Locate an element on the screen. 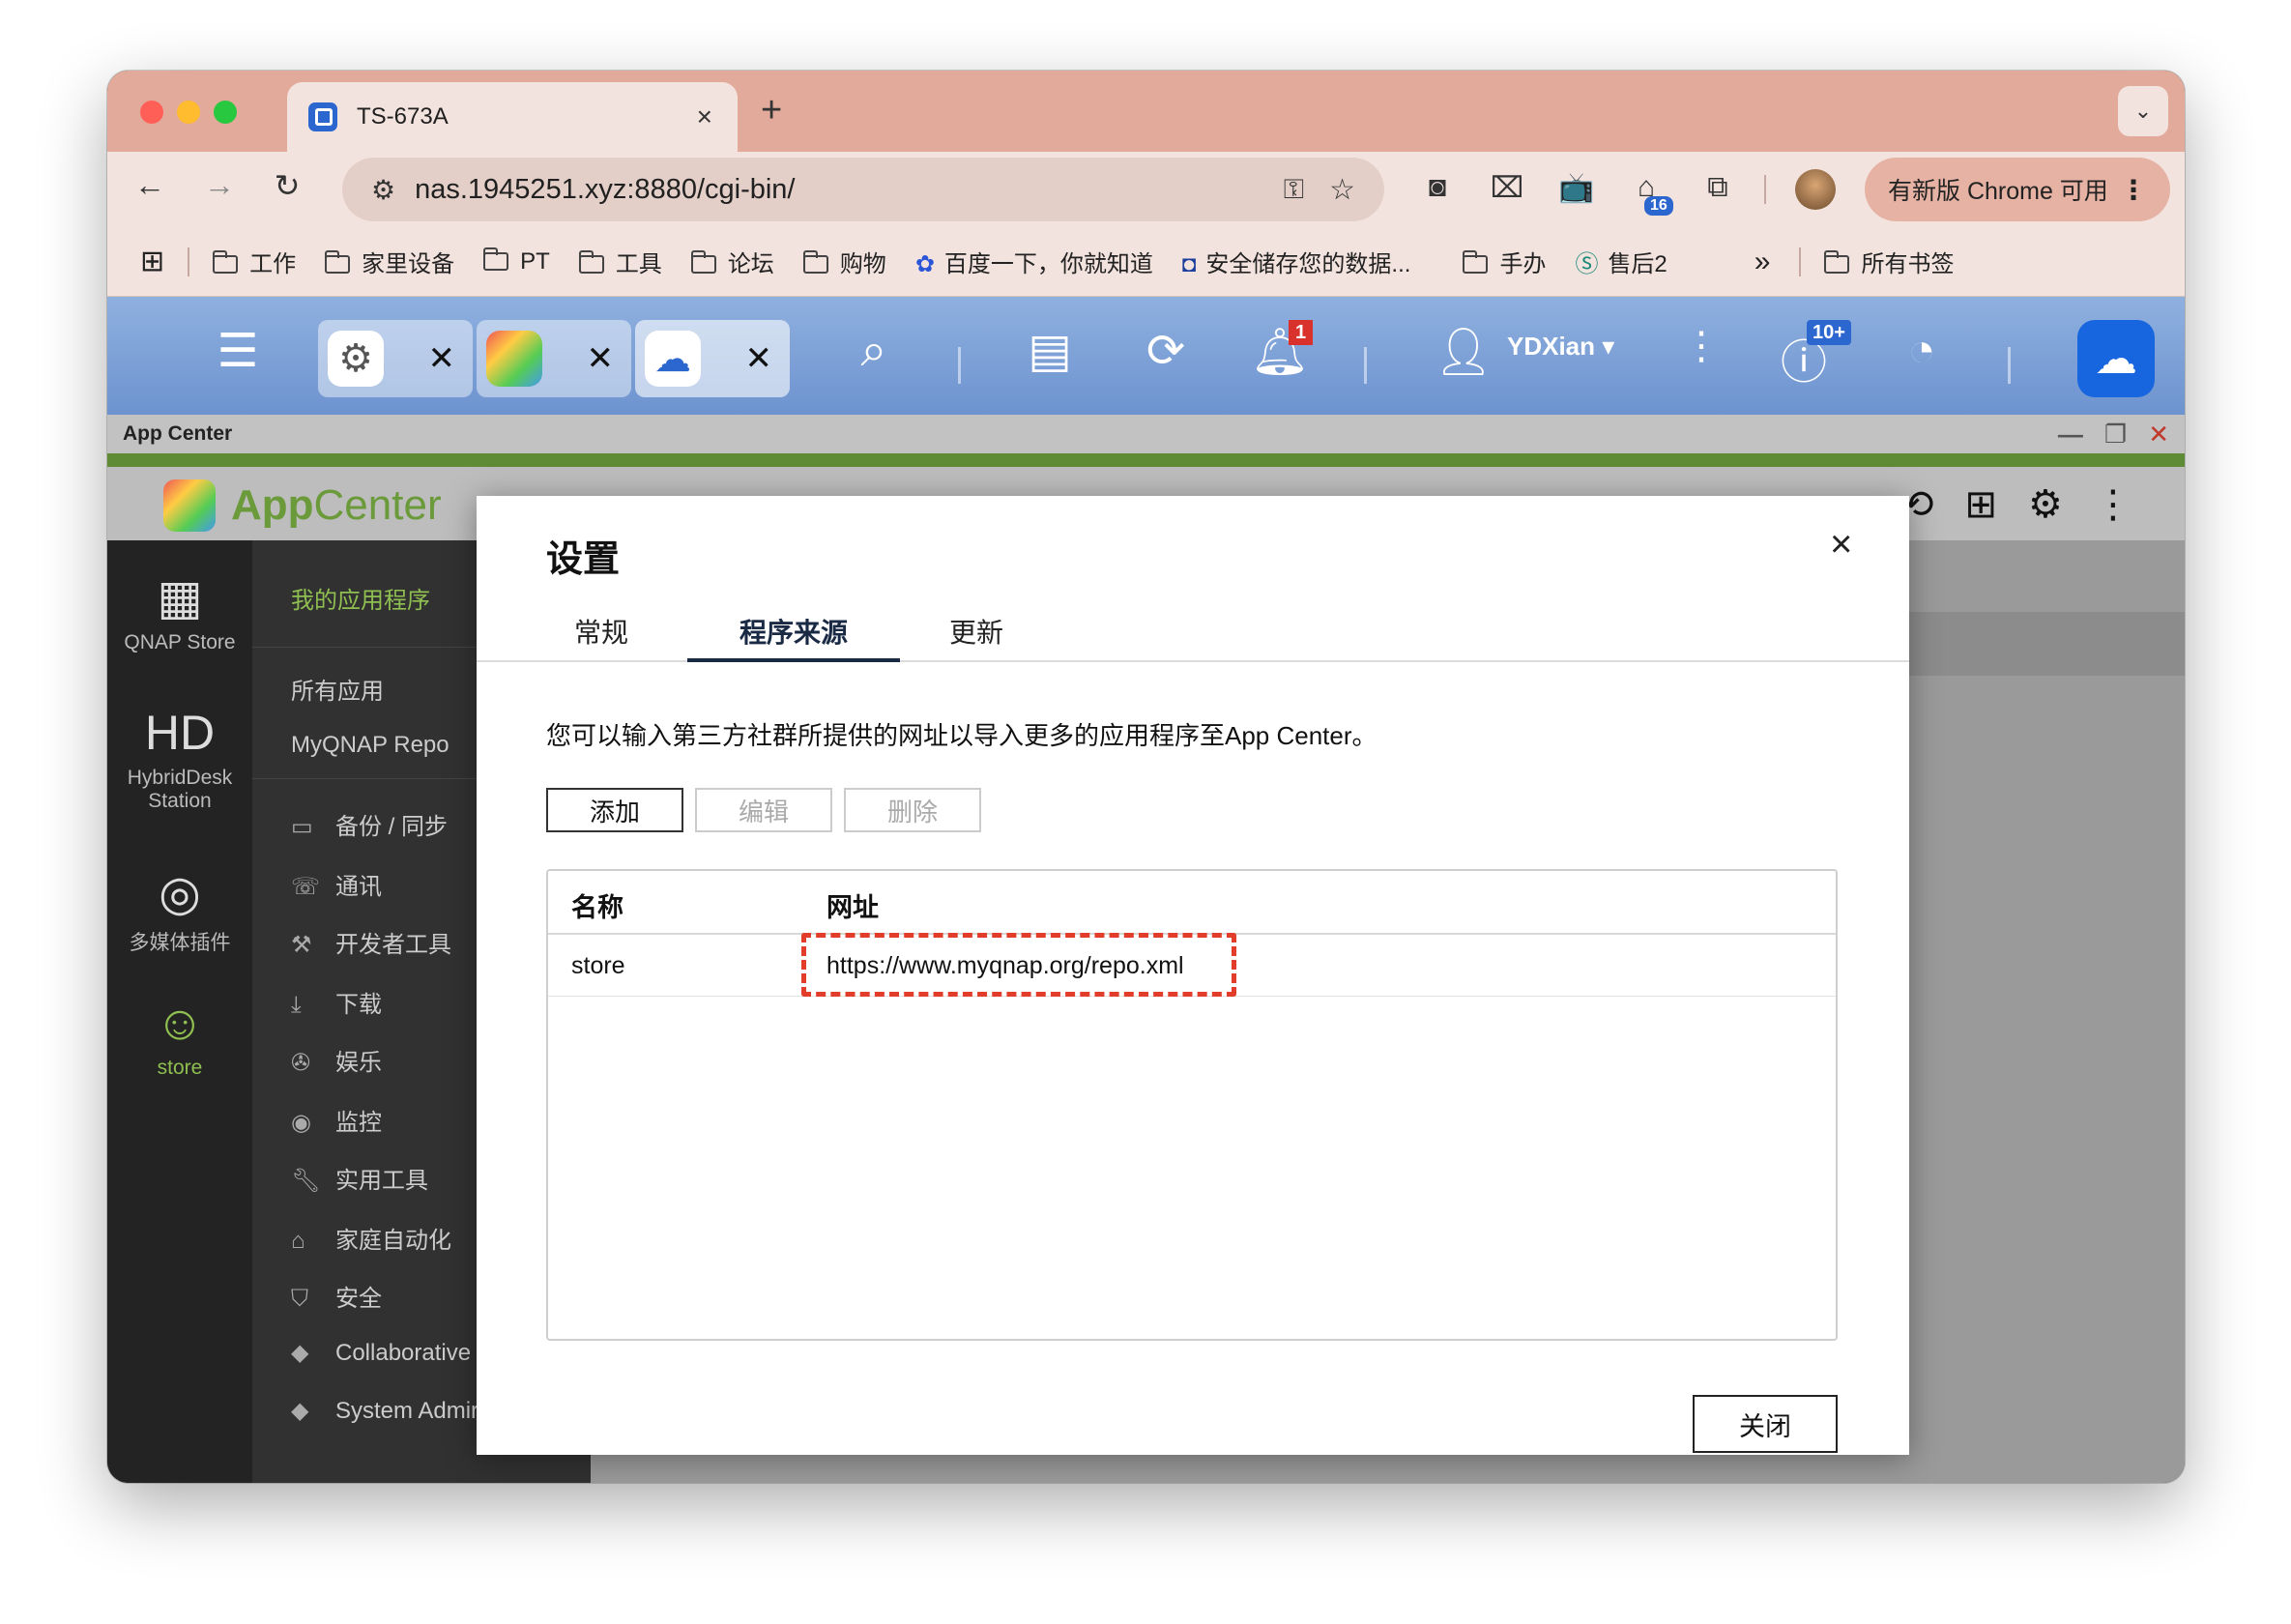 The image size is (2291, 1624). more-options-dots-icon: ⋮ is located at coordinates (1701, 346).